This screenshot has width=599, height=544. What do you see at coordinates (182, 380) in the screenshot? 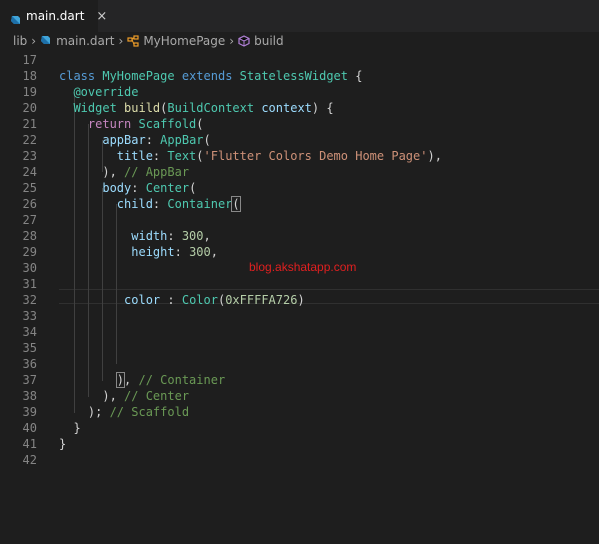
I see `code-token: // Container` at bounding box center [182, 380].